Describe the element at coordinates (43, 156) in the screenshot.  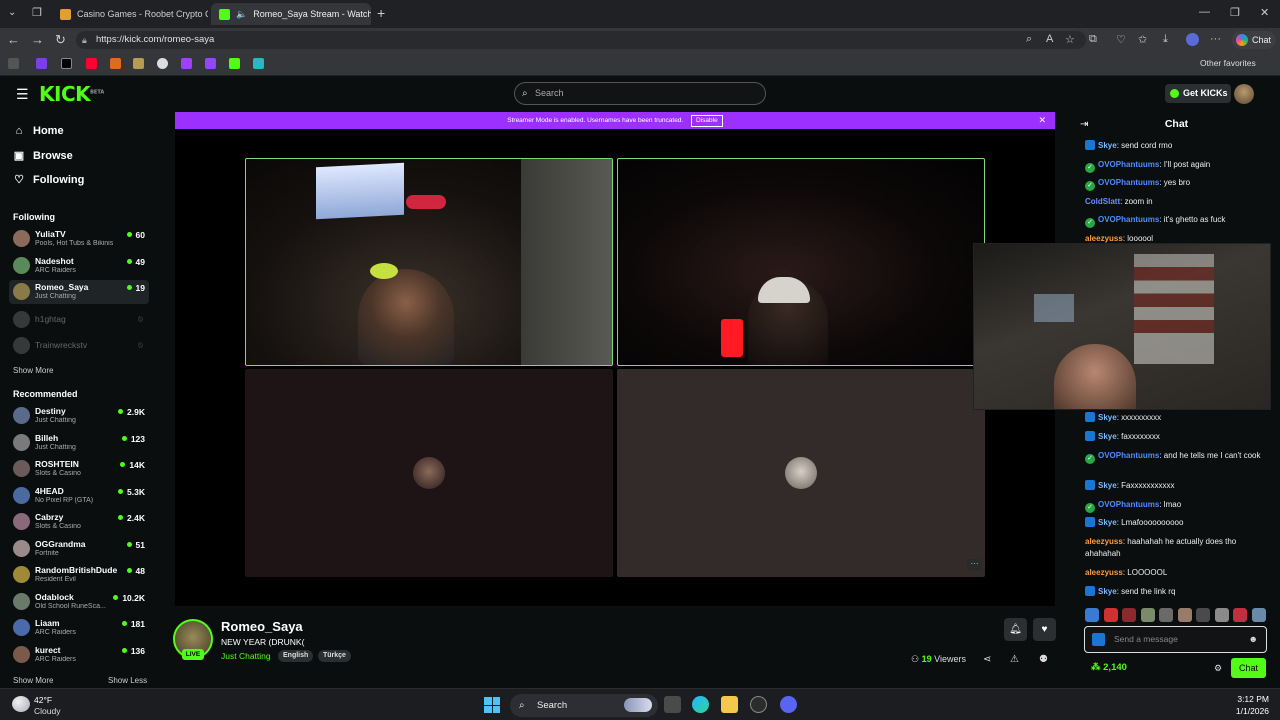
I see `nav-browse: ▣ Browse` at that location.